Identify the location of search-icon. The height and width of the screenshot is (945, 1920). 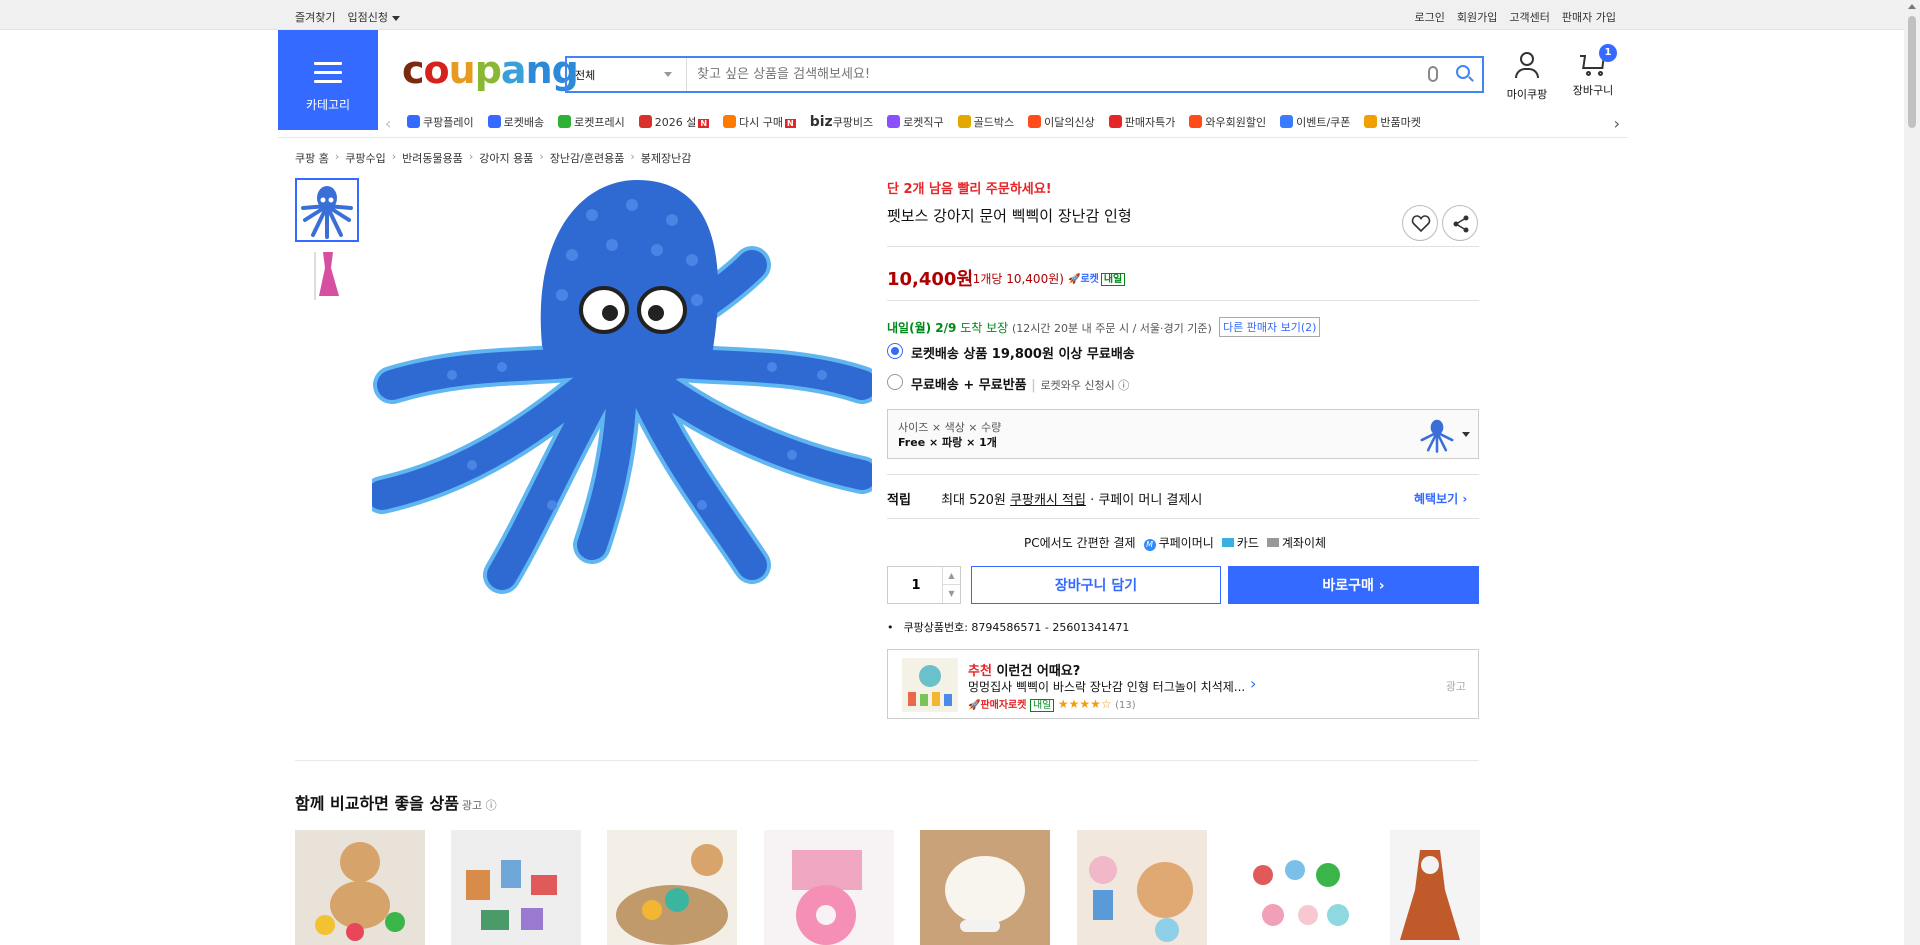
(1463, 72).